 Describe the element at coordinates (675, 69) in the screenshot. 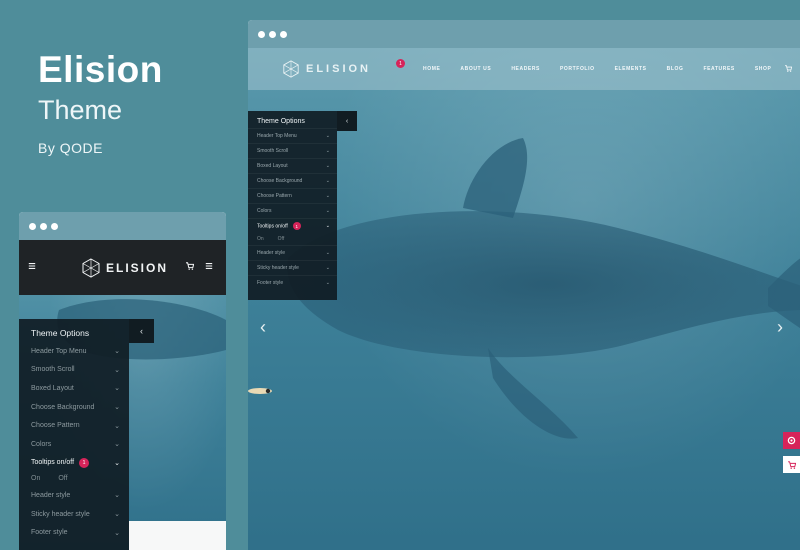

I see `nav-item-blog: BLOG` at that location.